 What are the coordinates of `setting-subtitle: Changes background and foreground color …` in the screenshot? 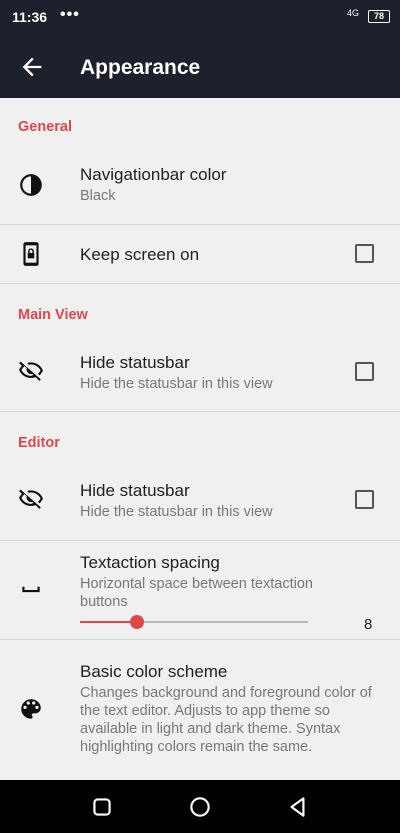 It's located at (226, 720).